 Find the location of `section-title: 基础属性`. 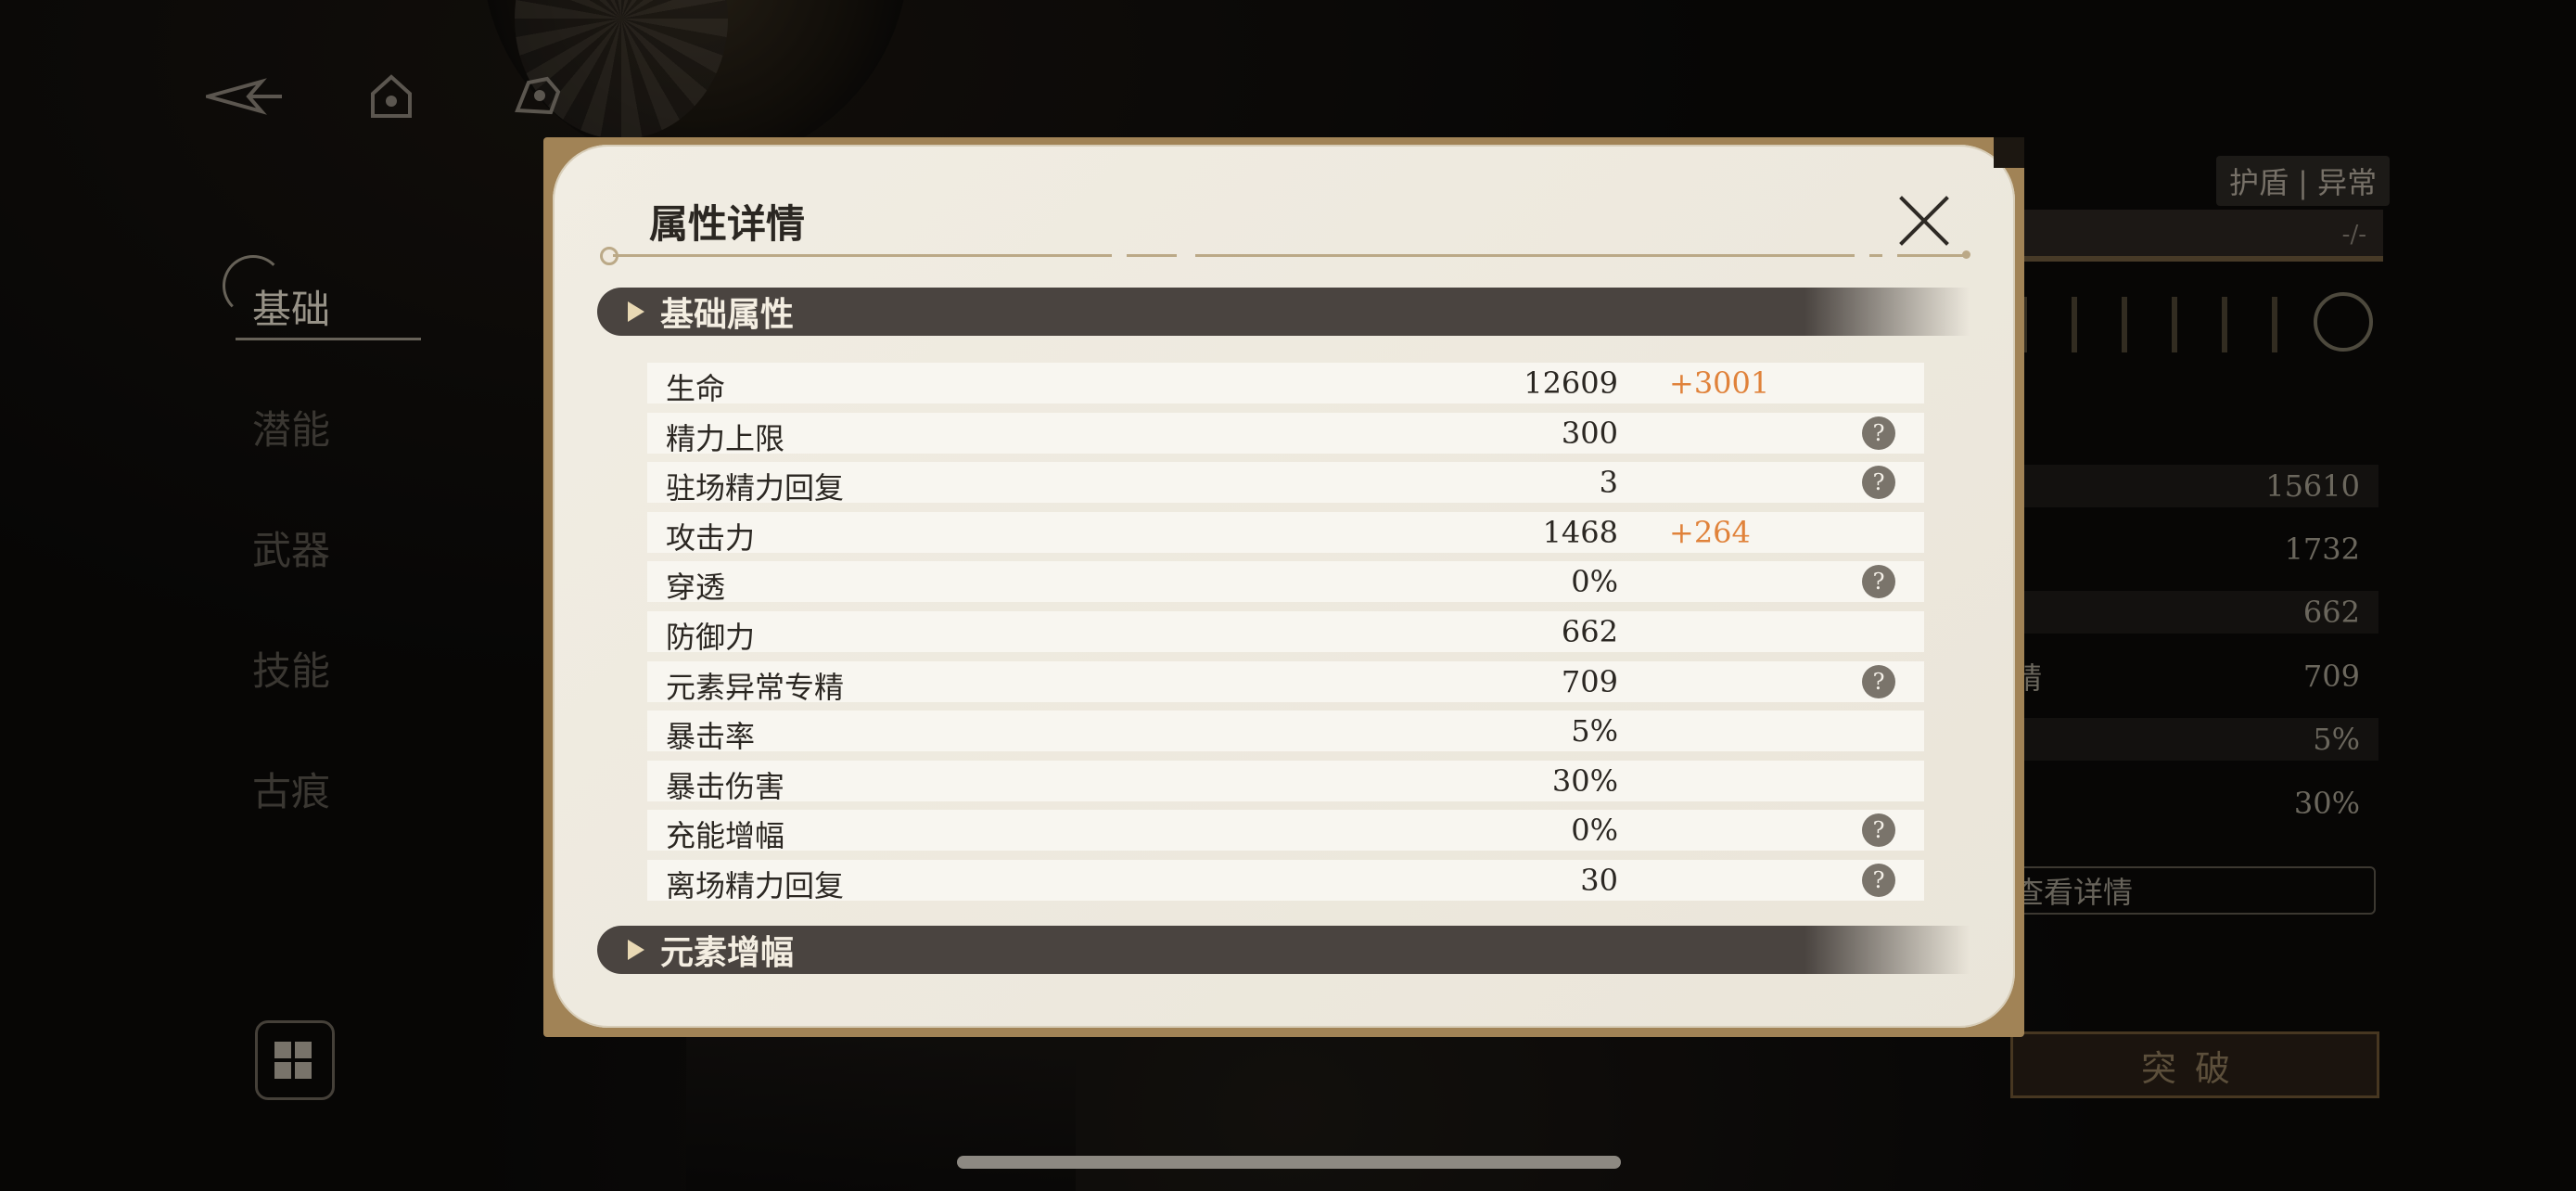

section-title: 基础属性 is located at coordinates (727, 314).